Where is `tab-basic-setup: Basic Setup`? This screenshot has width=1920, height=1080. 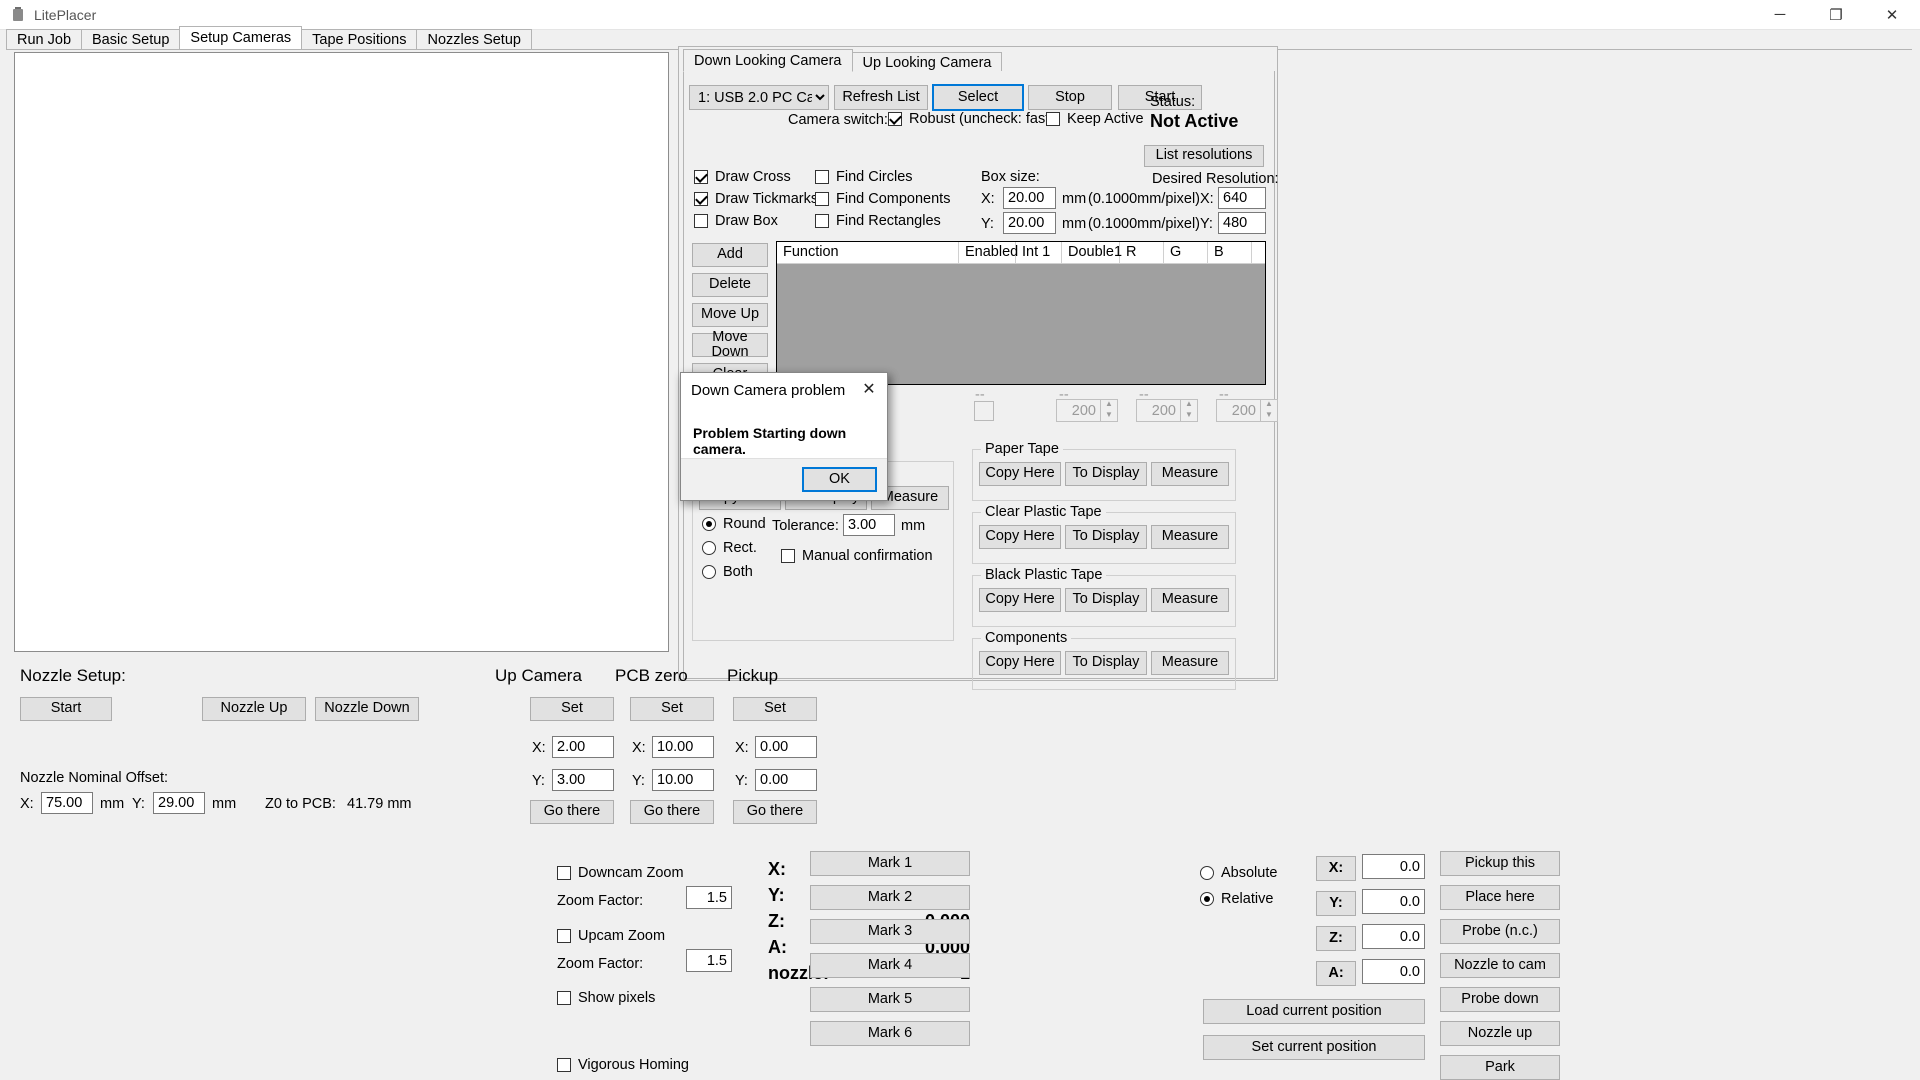 tab-basic-setup: Basic Setup is located at coordinates (131, 39).